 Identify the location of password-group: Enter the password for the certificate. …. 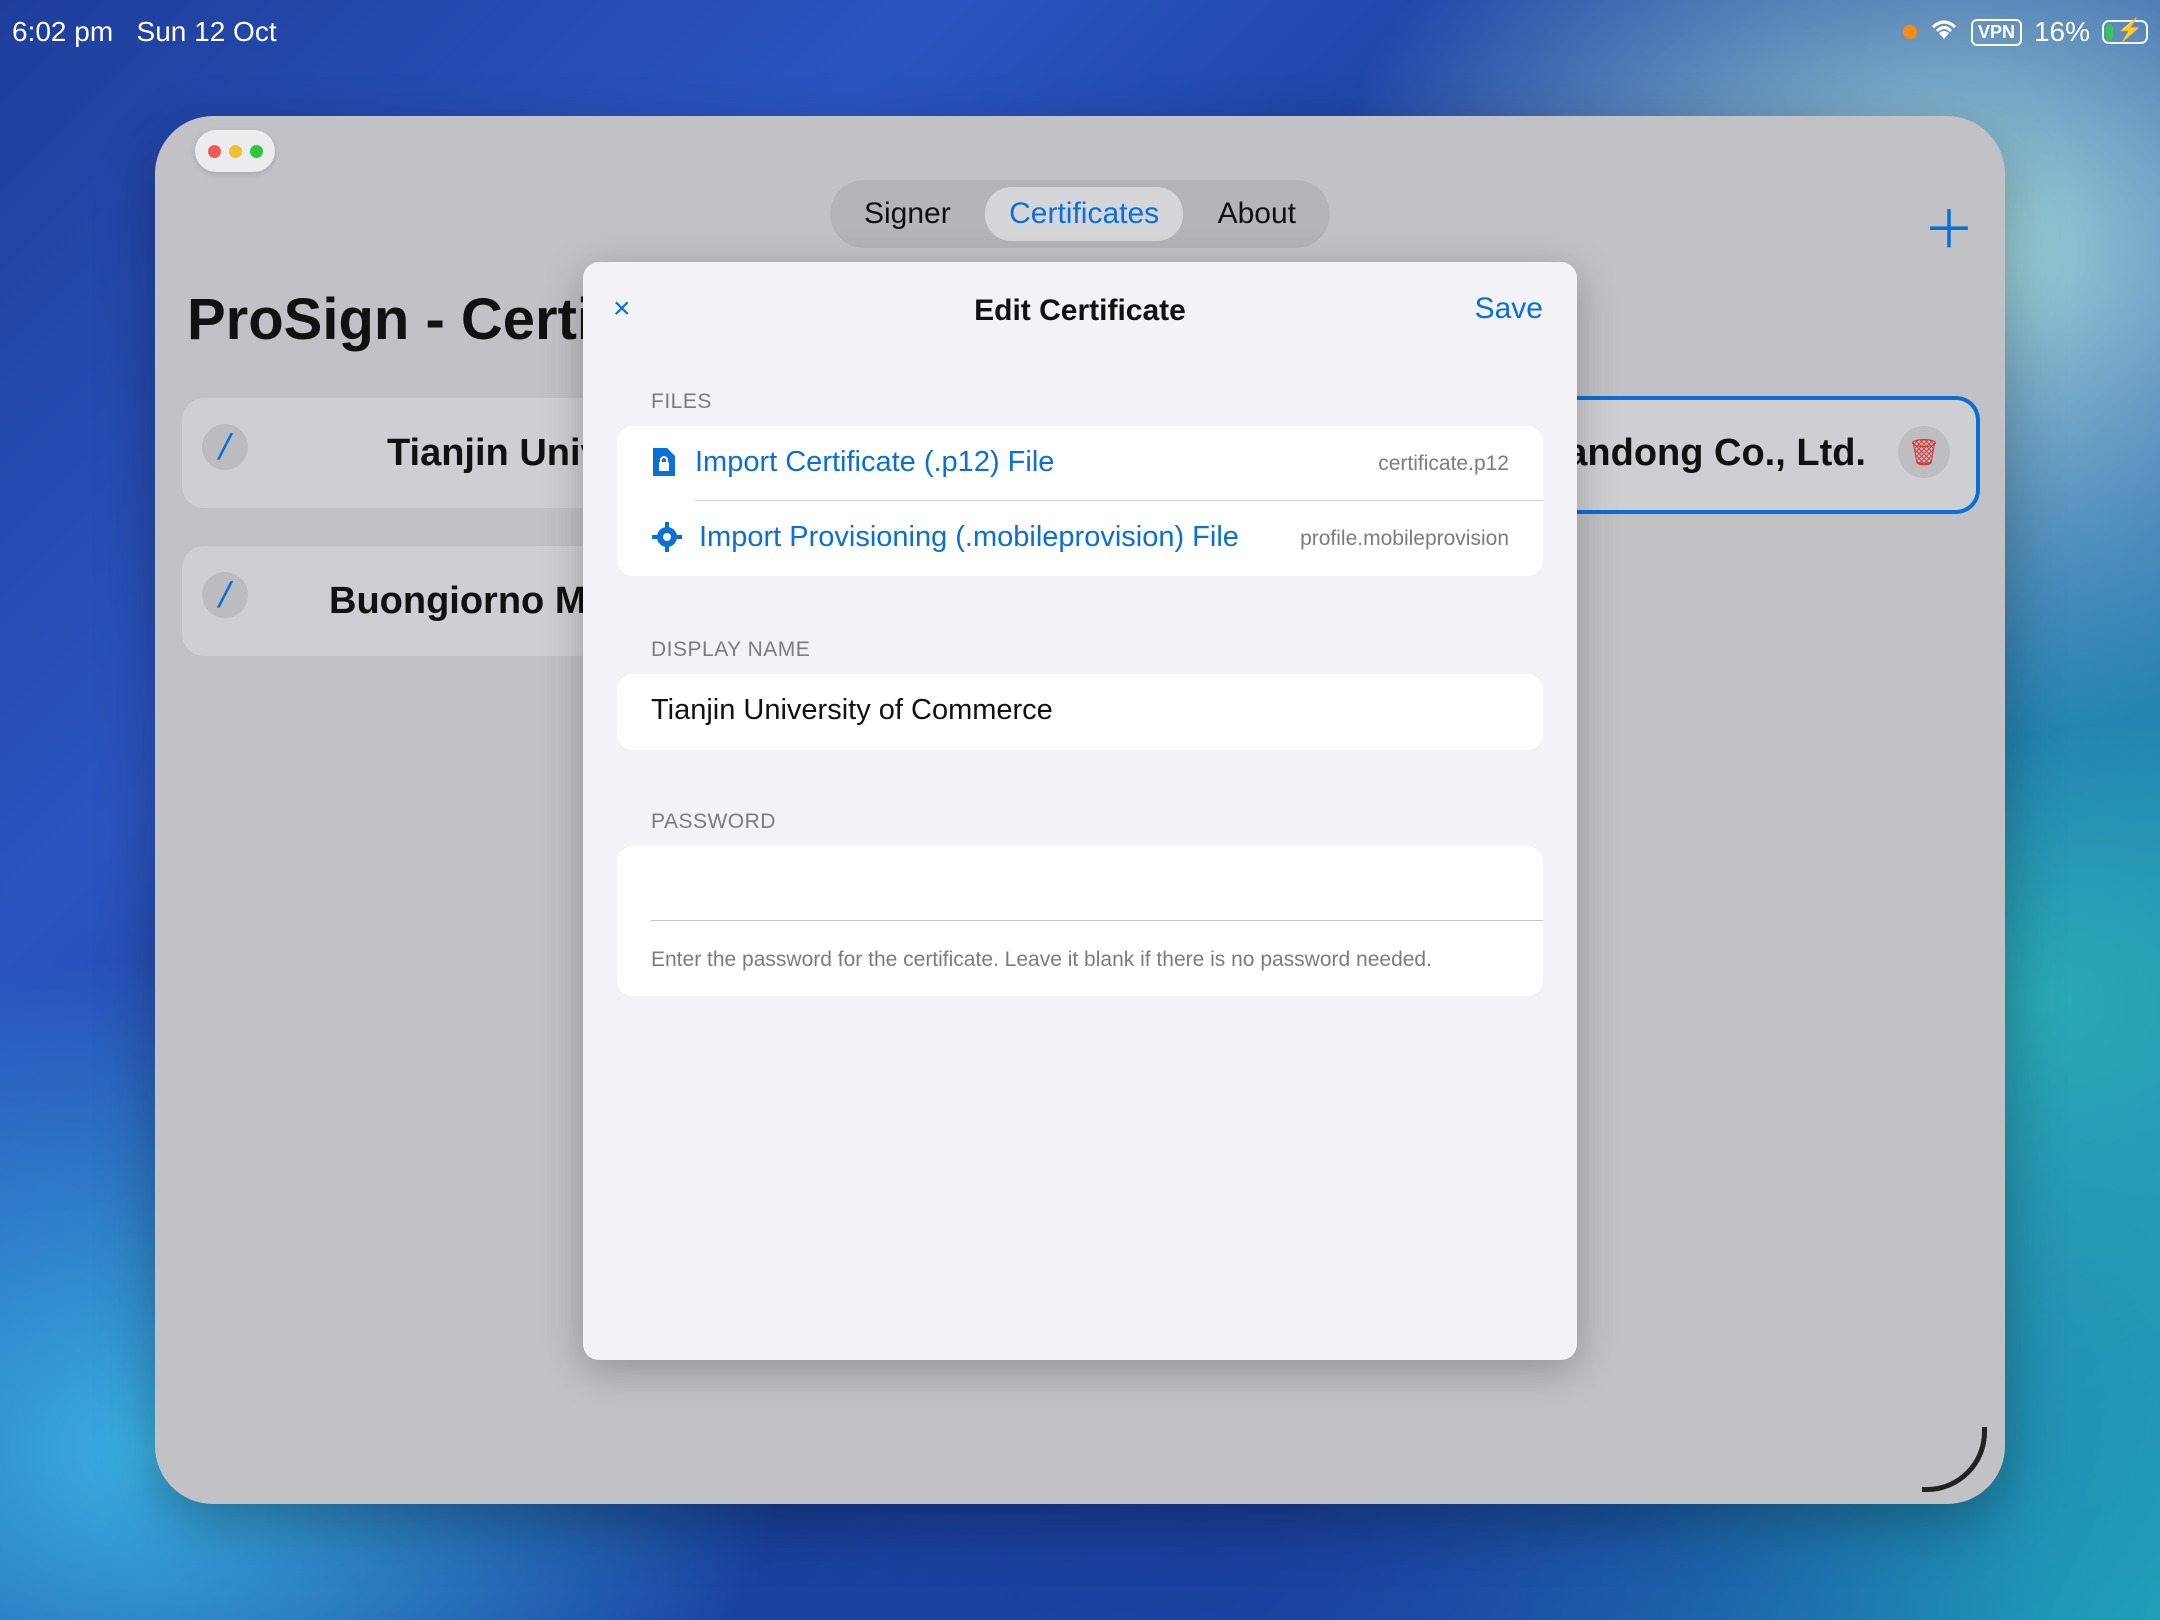
(1080, 921).